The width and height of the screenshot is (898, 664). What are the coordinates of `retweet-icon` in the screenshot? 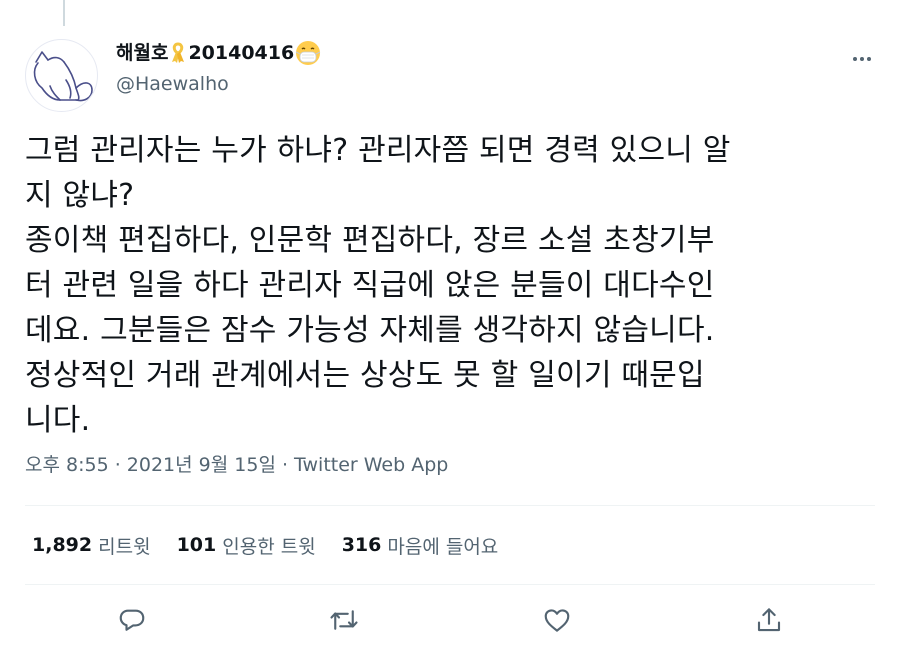 It's located at (344, 620).